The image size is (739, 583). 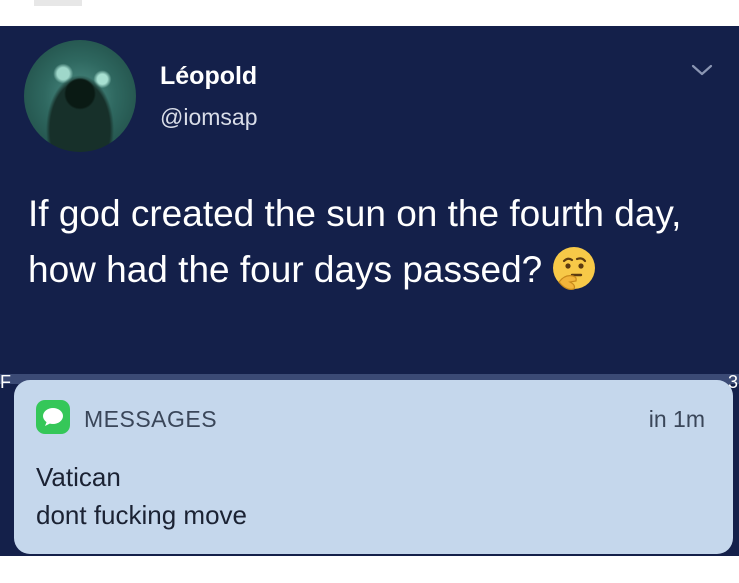 I want to click on author-handle: @iomsap, so click(x=209, y=117).